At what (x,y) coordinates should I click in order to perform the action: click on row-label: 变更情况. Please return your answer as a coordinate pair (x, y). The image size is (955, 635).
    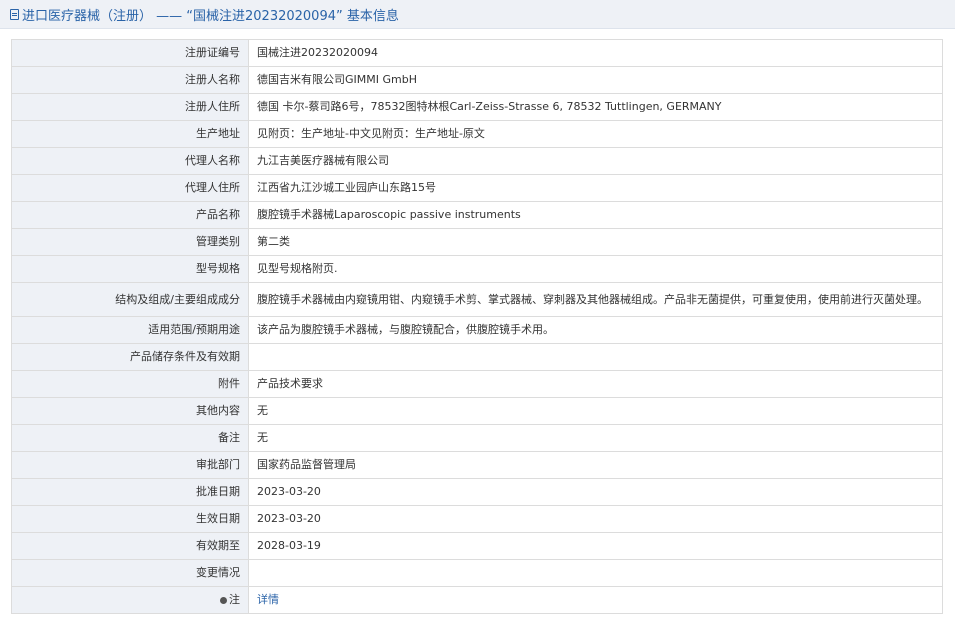
    Looking at the image, I should click on (130, 573).